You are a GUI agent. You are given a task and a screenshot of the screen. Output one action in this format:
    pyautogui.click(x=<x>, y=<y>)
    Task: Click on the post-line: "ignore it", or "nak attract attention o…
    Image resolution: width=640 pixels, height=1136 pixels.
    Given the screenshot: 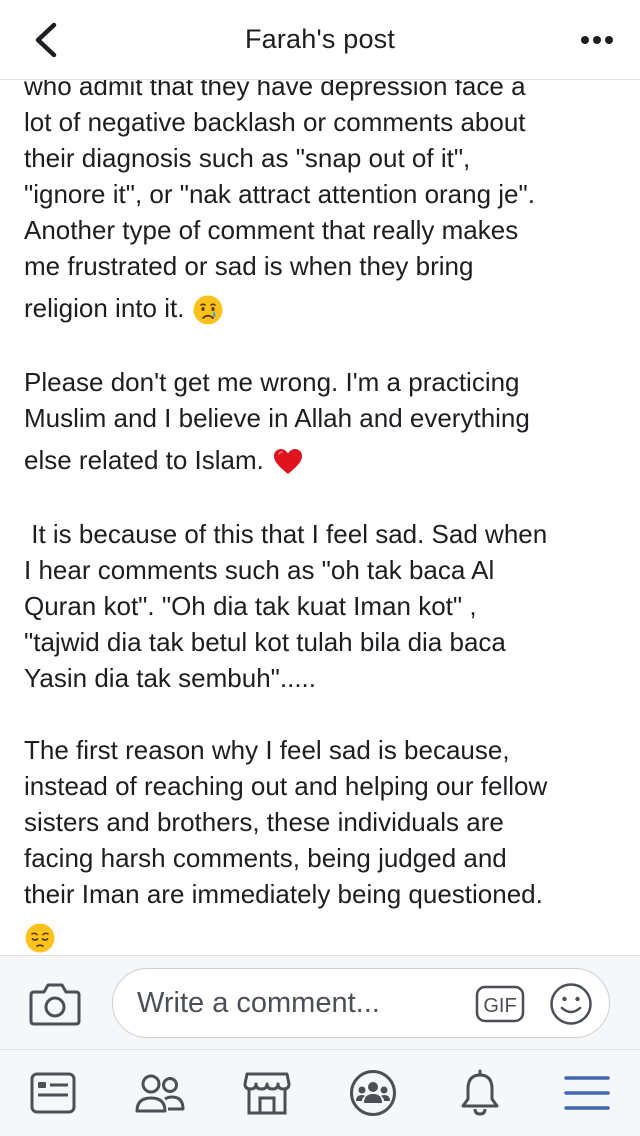 What is the action you would take?
    pyautogui.click(x=279, y=194)
    